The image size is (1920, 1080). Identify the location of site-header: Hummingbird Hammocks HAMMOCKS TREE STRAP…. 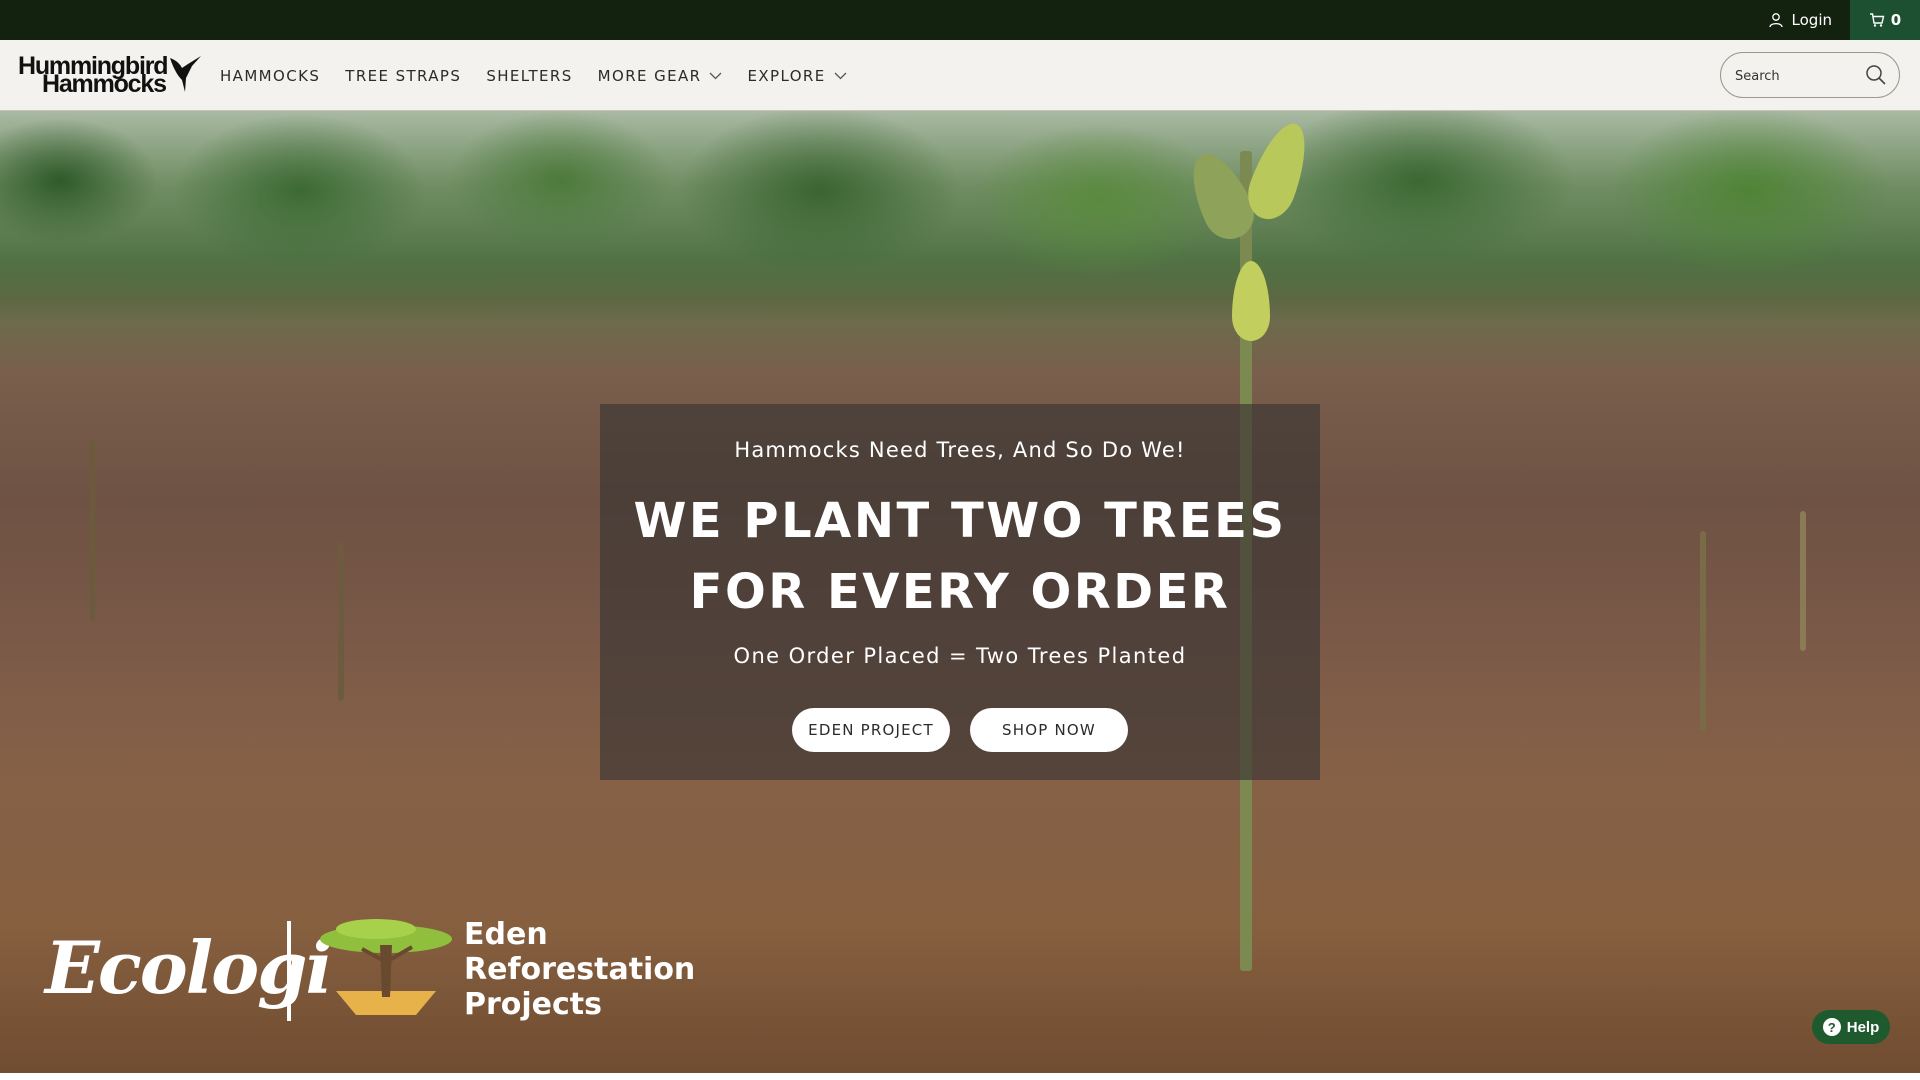
(960, 75).